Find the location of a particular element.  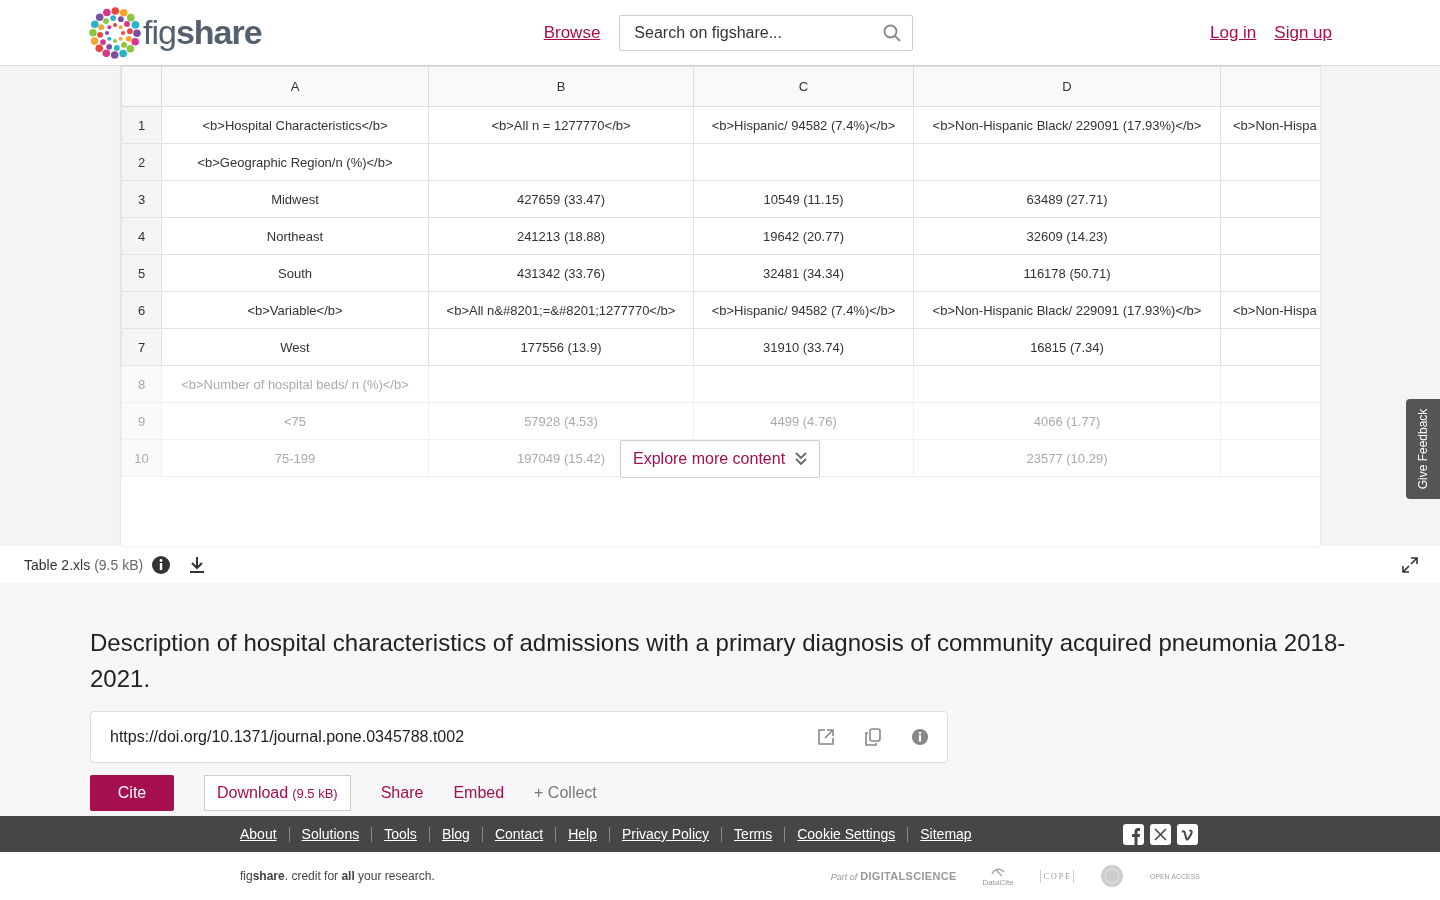

collect-button: + Collect is located at coordinates (565, 793).